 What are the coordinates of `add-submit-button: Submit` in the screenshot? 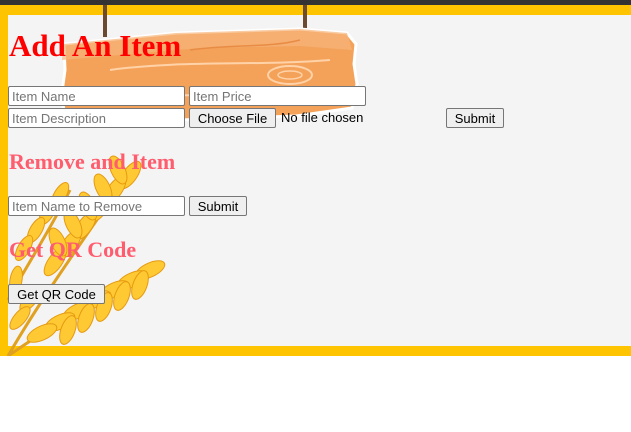 It's located at (475, 118).